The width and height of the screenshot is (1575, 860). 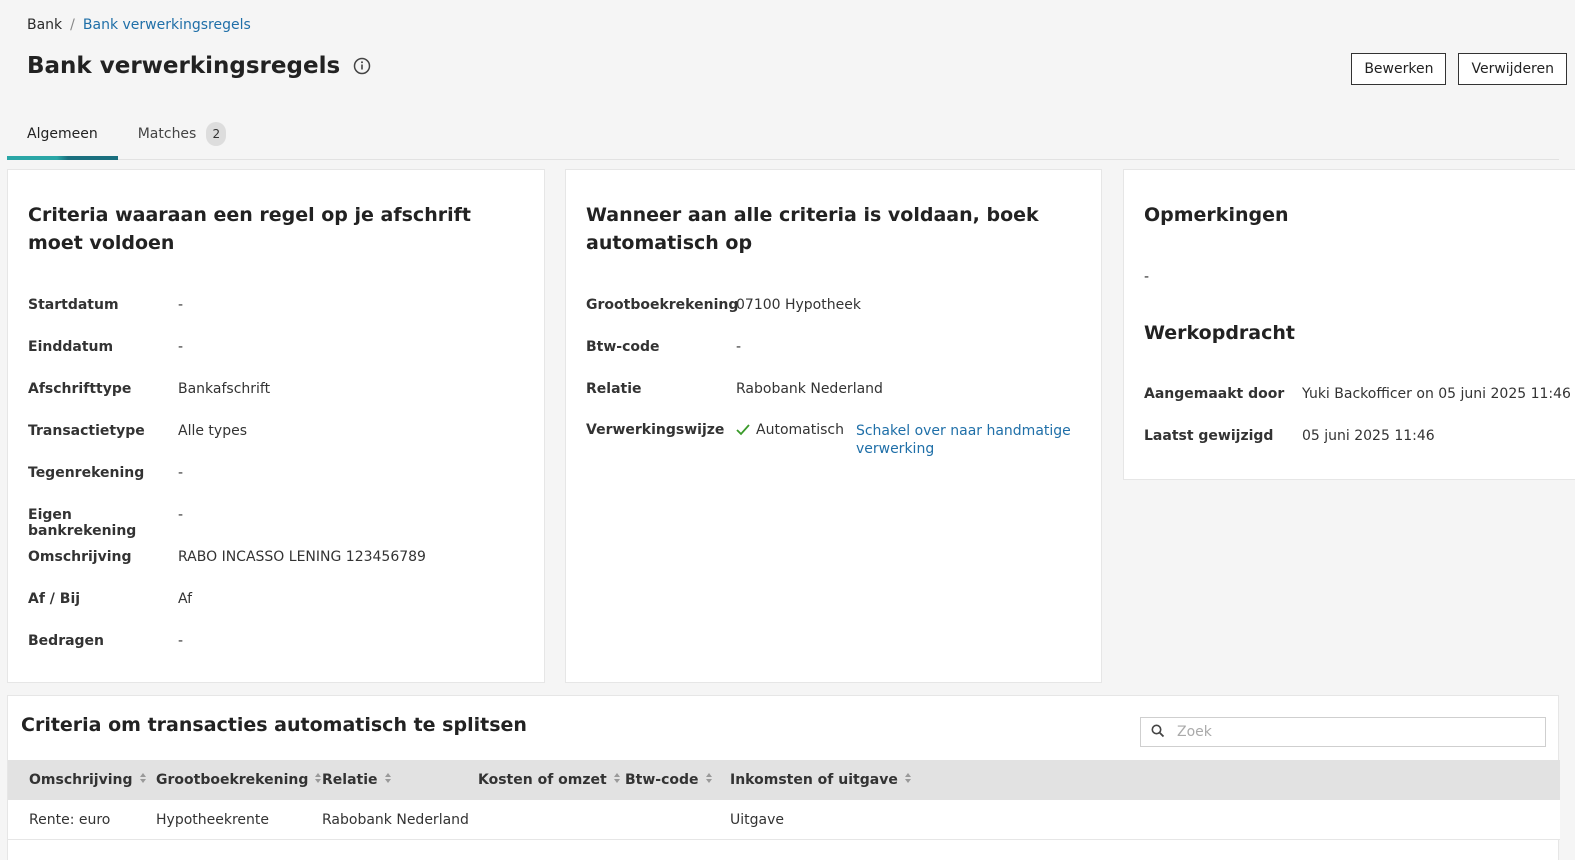 What do you see at coordinates (542, 780) in the screenshot?
I see `column-label: Kosten of omzet` at bounding box center [542, 780].